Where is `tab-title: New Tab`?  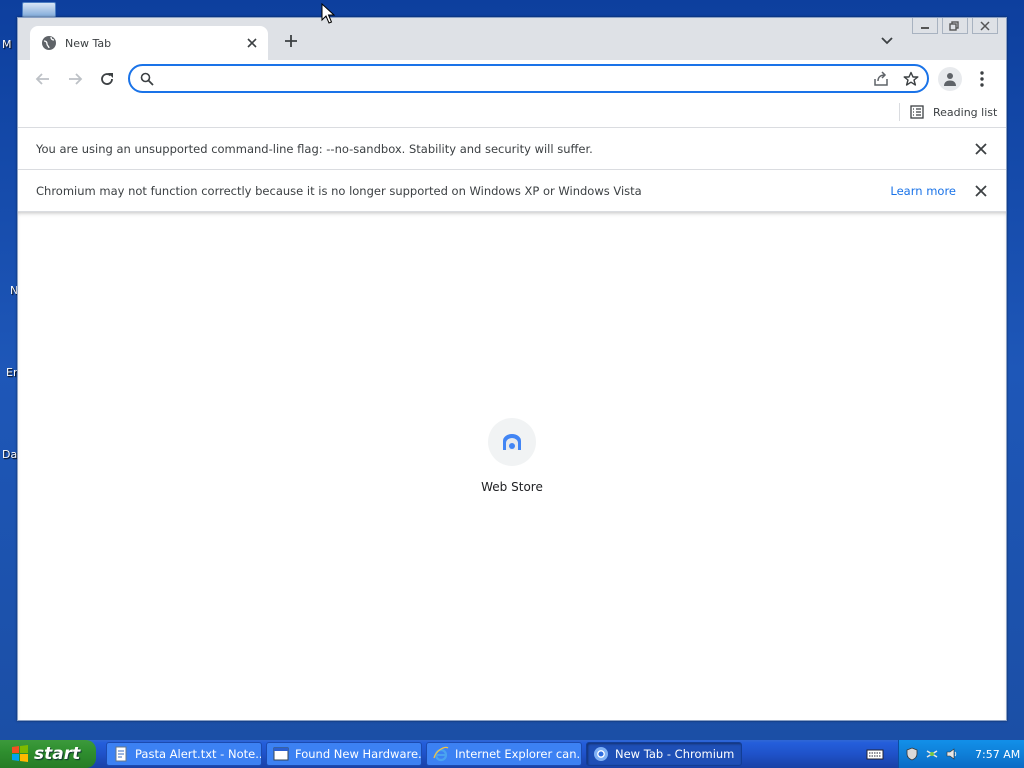
tab-title: New Tab is located at coordinates (88, 43).